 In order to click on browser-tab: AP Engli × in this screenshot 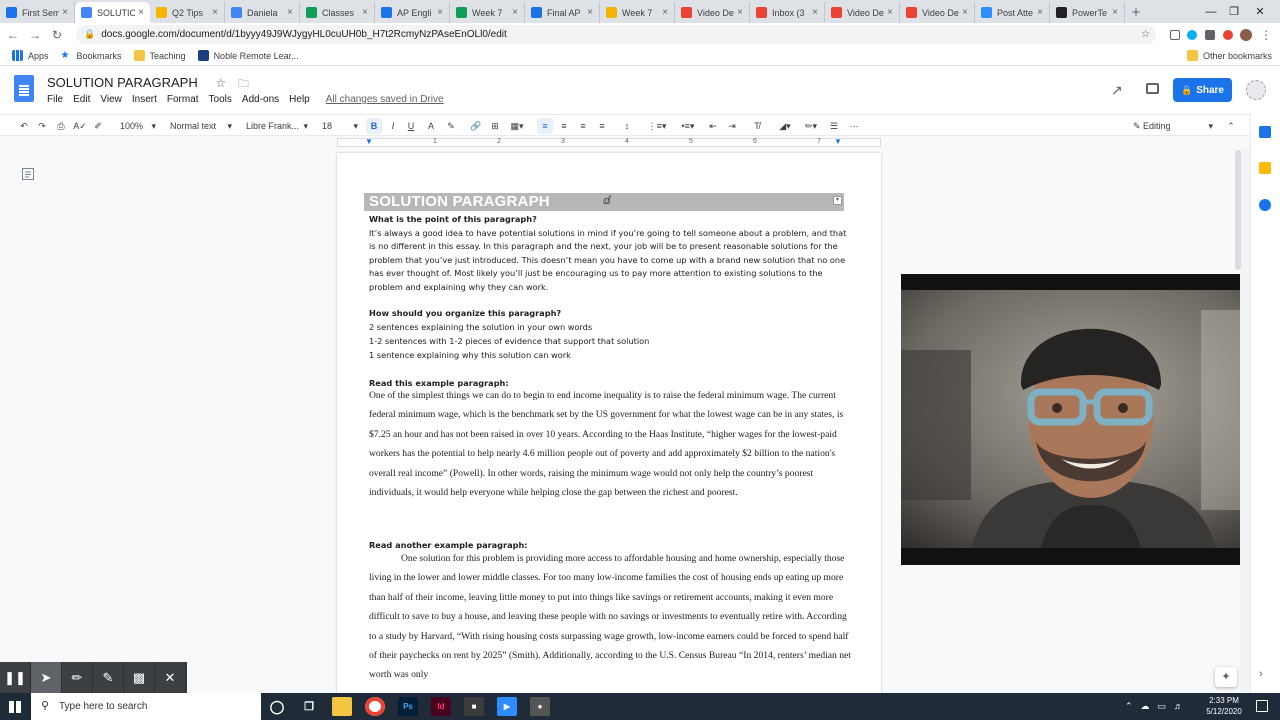, I will do `click(412, 12)`.